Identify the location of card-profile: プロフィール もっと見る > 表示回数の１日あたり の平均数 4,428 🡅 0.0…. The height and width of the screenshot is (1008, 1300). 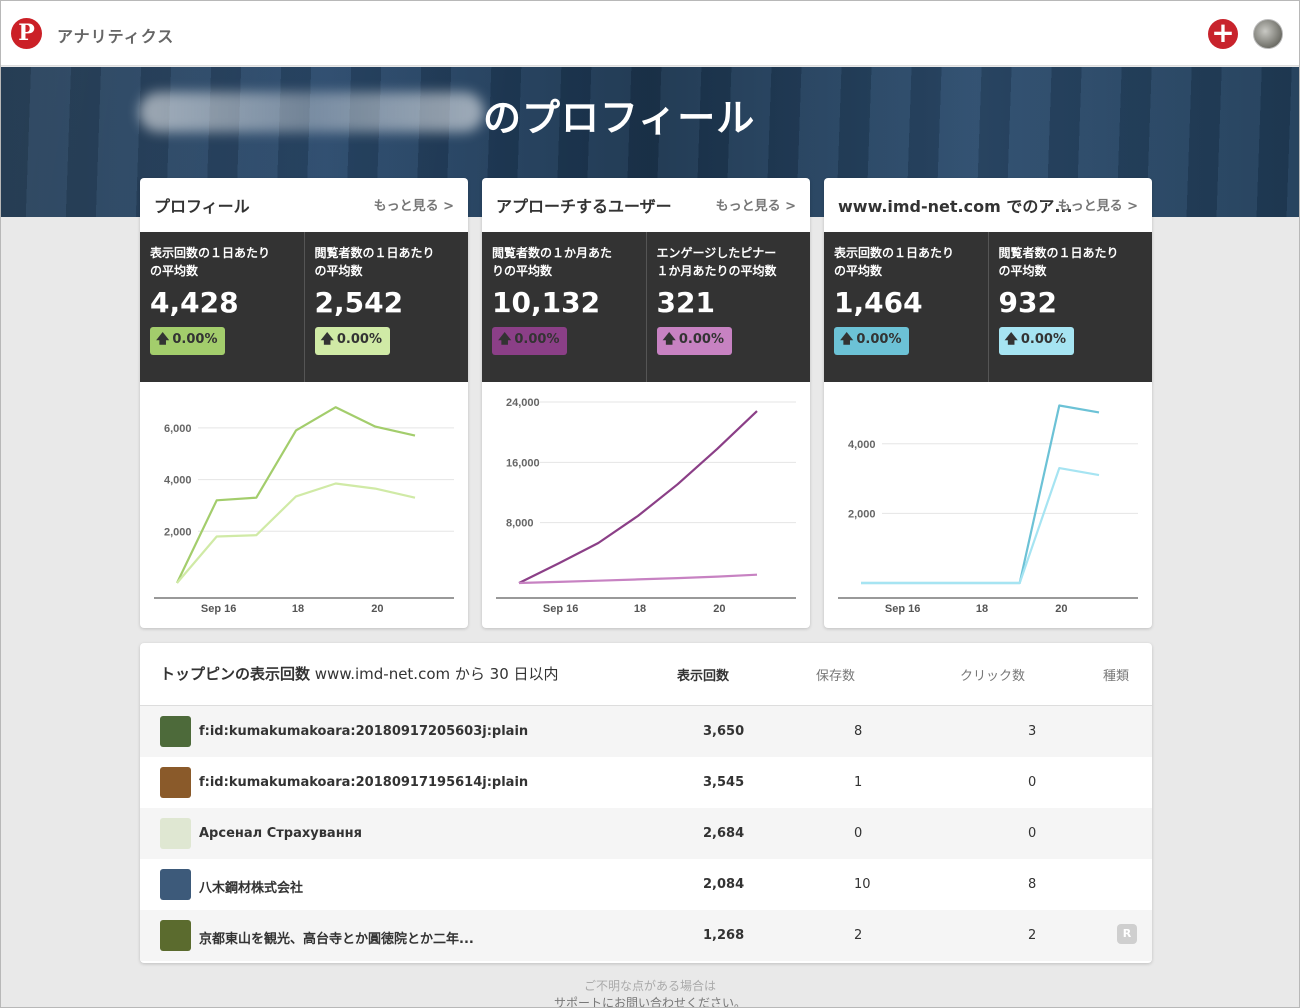
(304, 403).